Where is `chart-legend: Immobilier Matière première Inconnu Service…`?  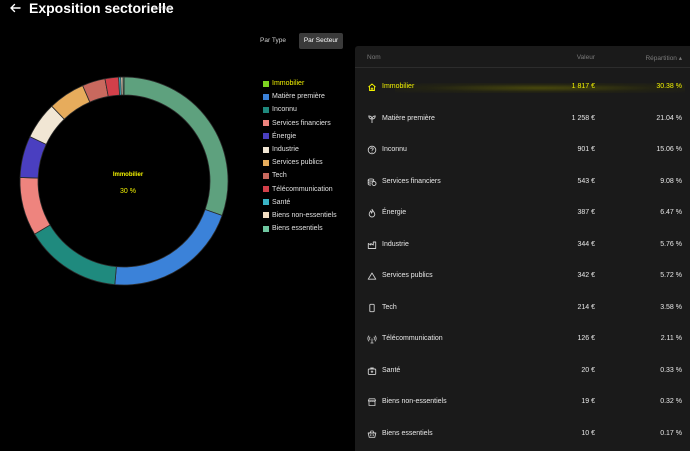 chart-legend: Immobilier Matière première Inconnu Service… is located at coordinates (300, 156).